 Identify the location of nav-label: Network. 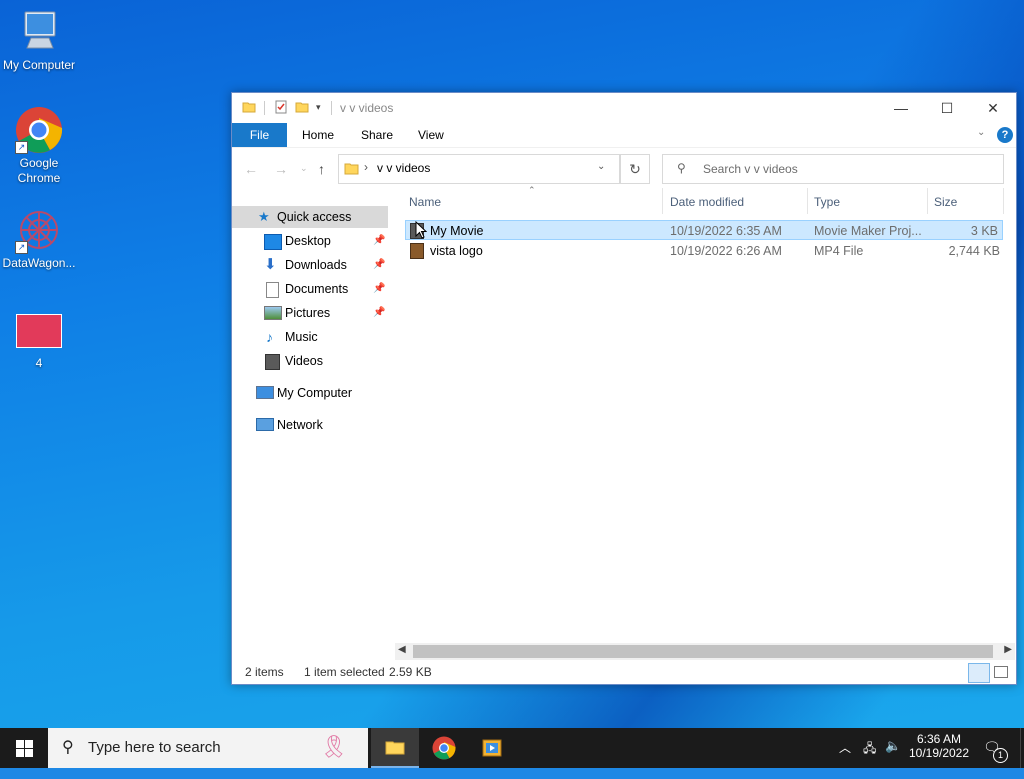
(300, 425).